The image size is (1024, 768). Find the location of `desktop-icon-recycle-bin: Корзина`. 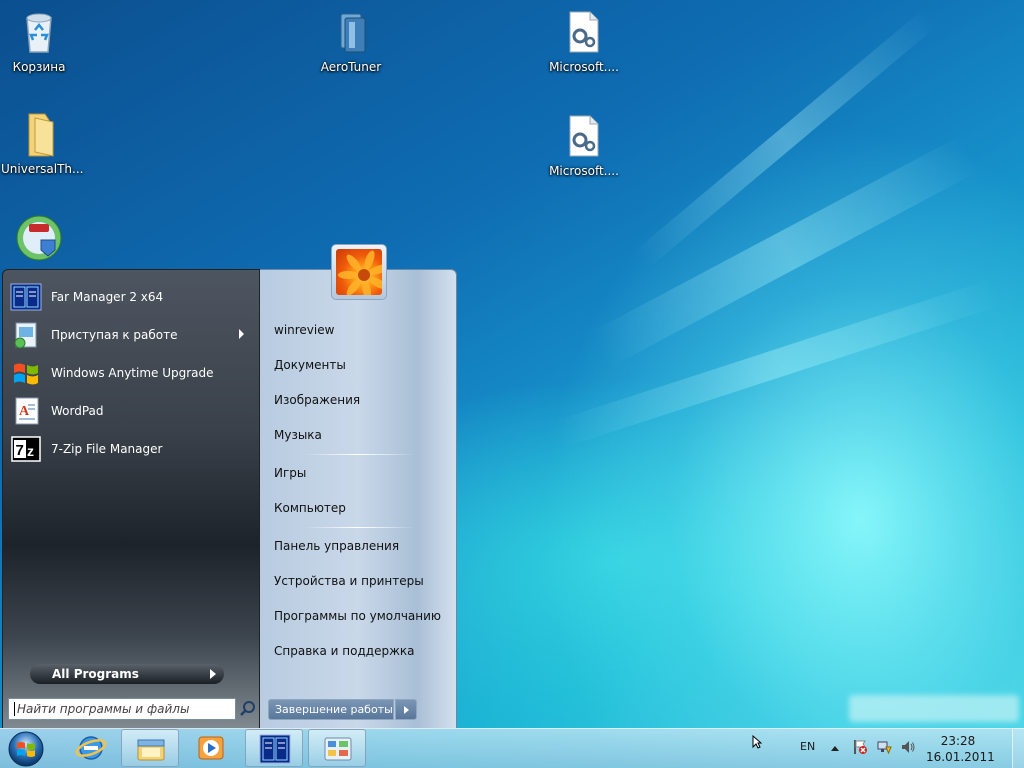

desktop-icon-recycle-bin: Корзина is located at coordinates (39, 41).